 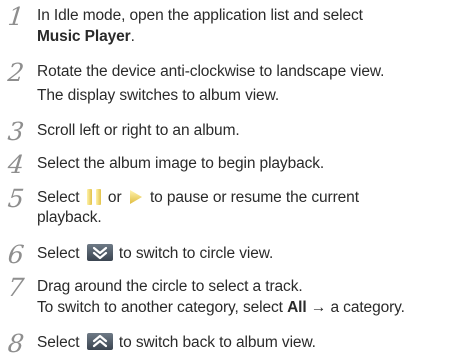 What do you see at coordinates (16, 72) in the screenshot?
I see `step-number: 2` at bounding box center [16, 72].